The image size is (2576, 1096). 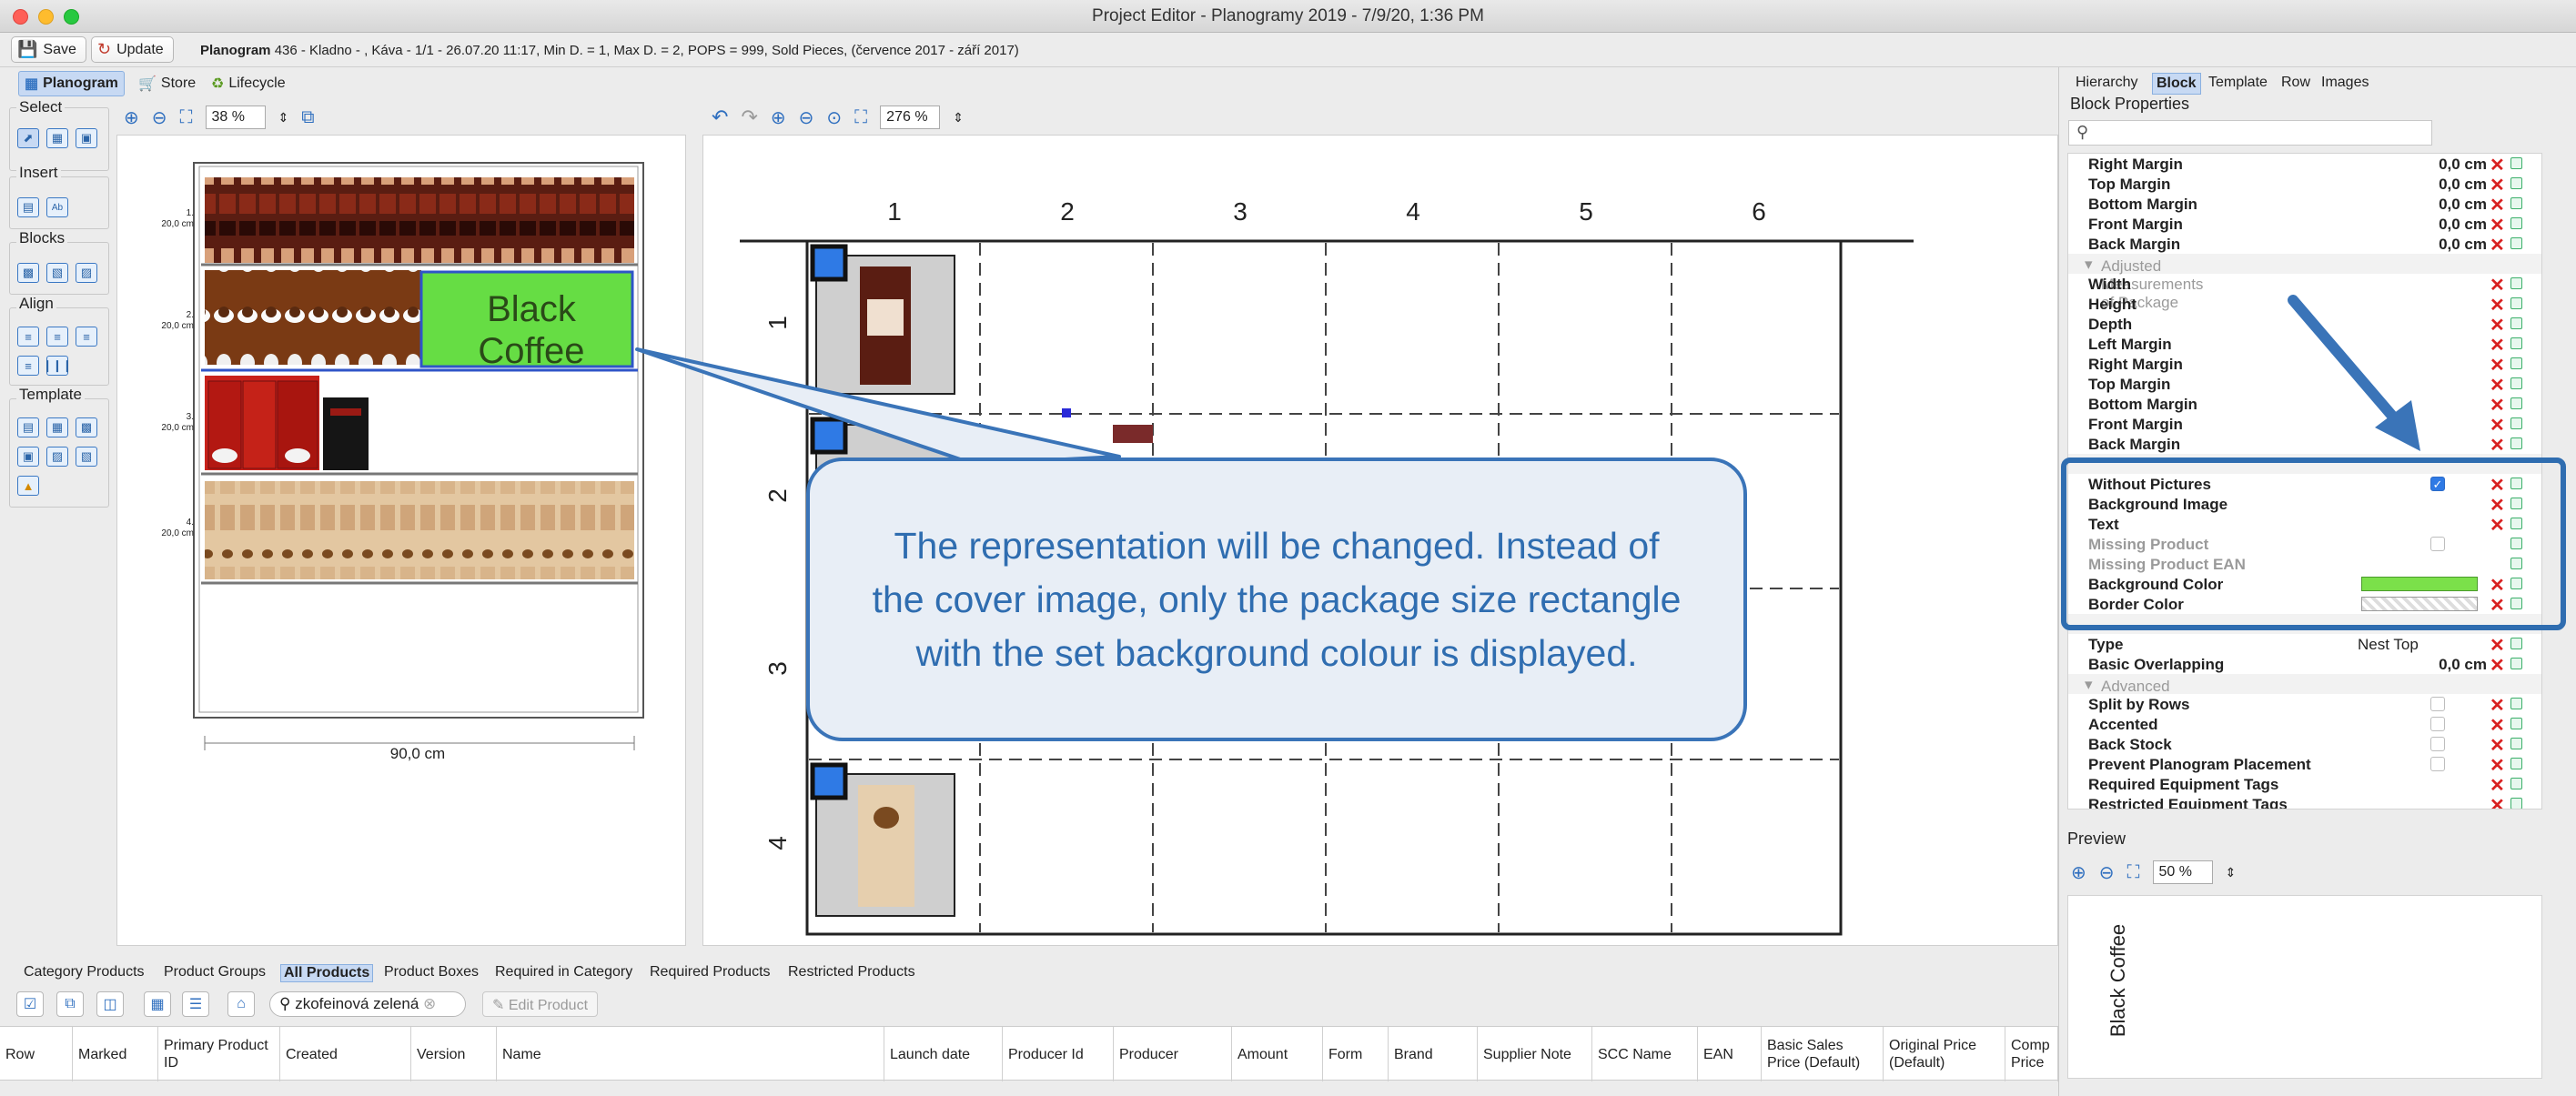 I want to click on preview-zoom-fit-icon: ⛶, so click(x=2133, y=872).